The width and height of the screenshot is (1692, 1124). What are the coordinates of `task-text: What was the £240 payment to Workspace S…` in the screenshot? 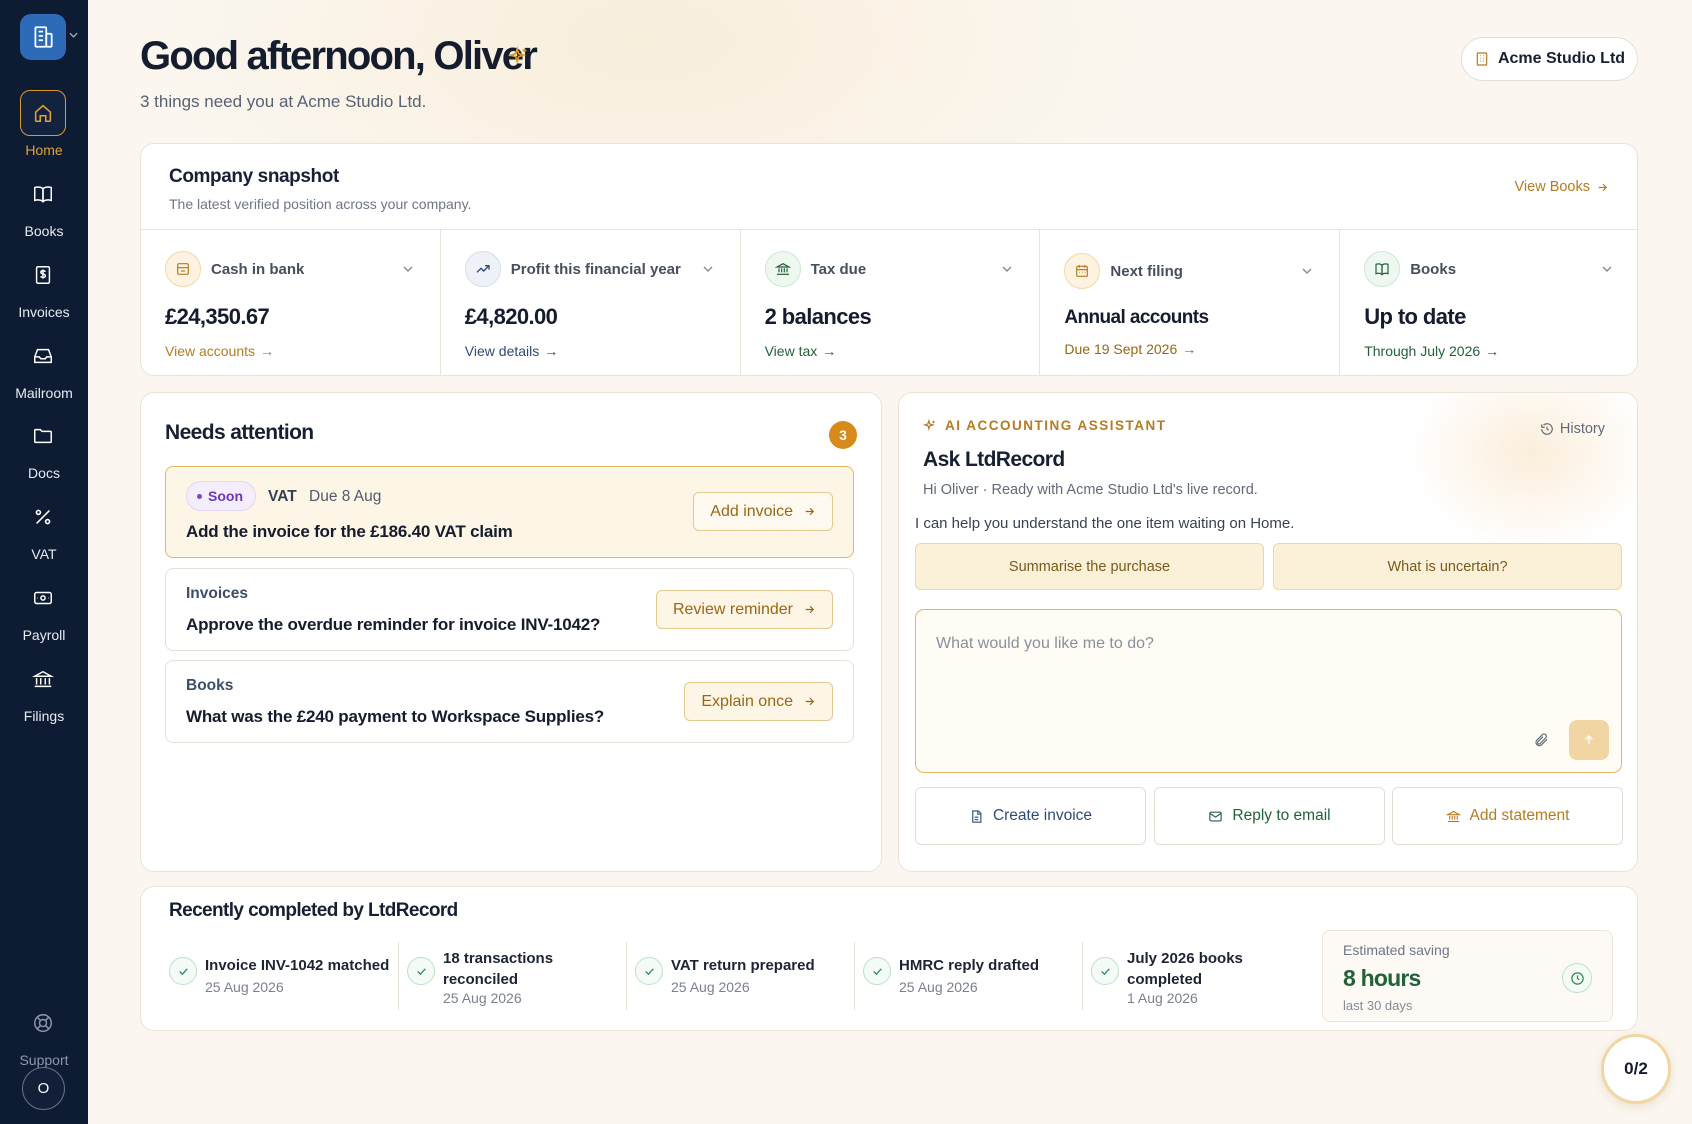 It's located at (395, 716).